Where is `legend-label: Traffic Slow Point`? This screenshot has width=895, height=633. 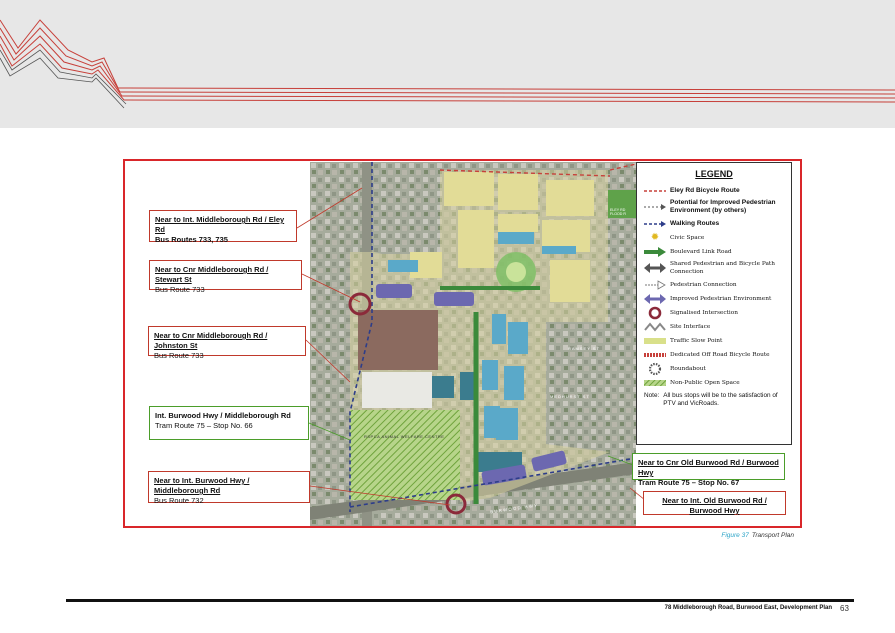
legend-label: Traffic Slow Point is located at coordinates (696, 340).